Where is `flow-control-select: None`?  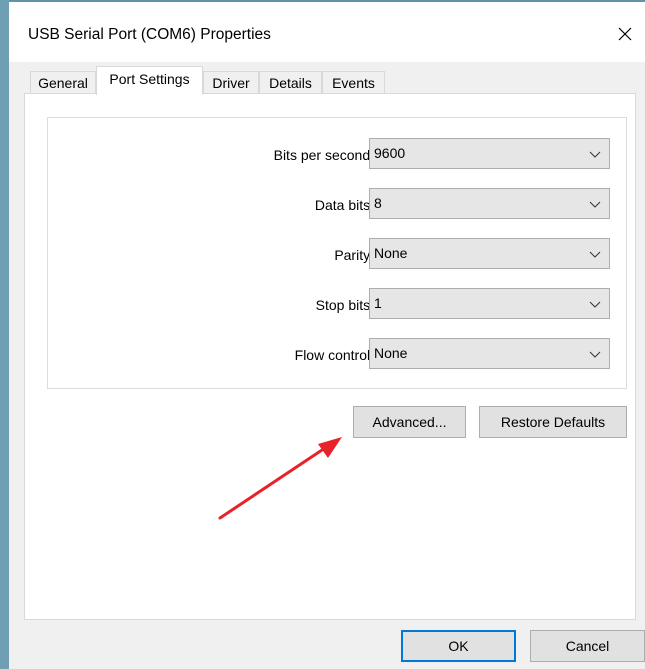
flow-control-select: None is located at coordinates (489, 353).